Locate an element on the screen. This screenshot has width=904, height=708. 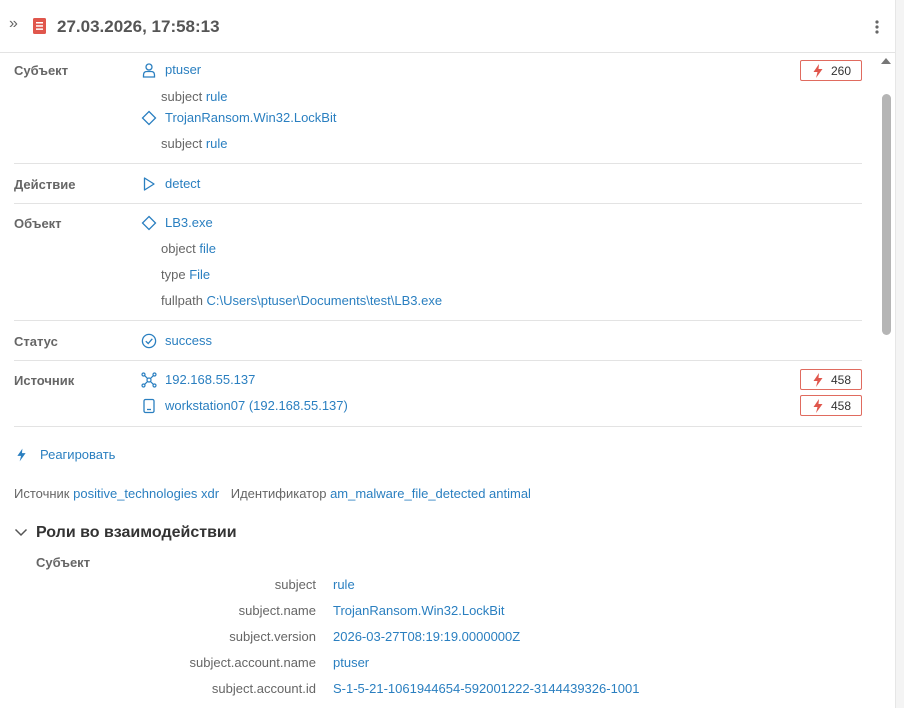
object-value: LB3.exe is located at coordinates (189, 223).